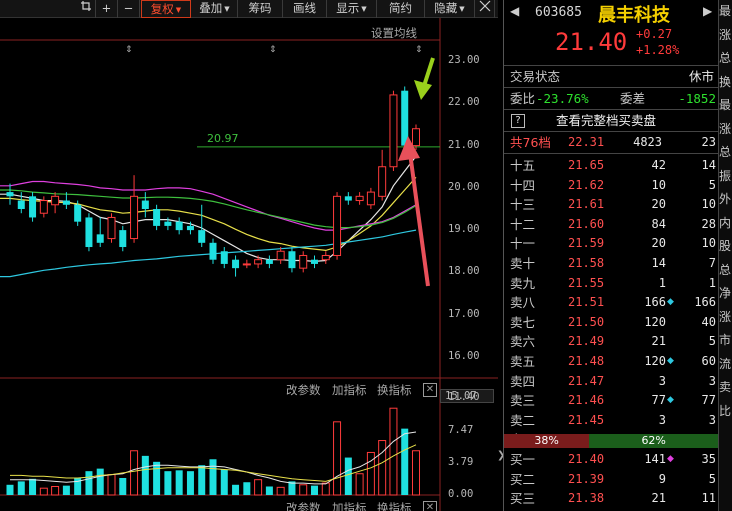  What do you see at coordinates (523, 165) in the screenshot?
I see `level-label: 十五` at bounding box center [523, 165].